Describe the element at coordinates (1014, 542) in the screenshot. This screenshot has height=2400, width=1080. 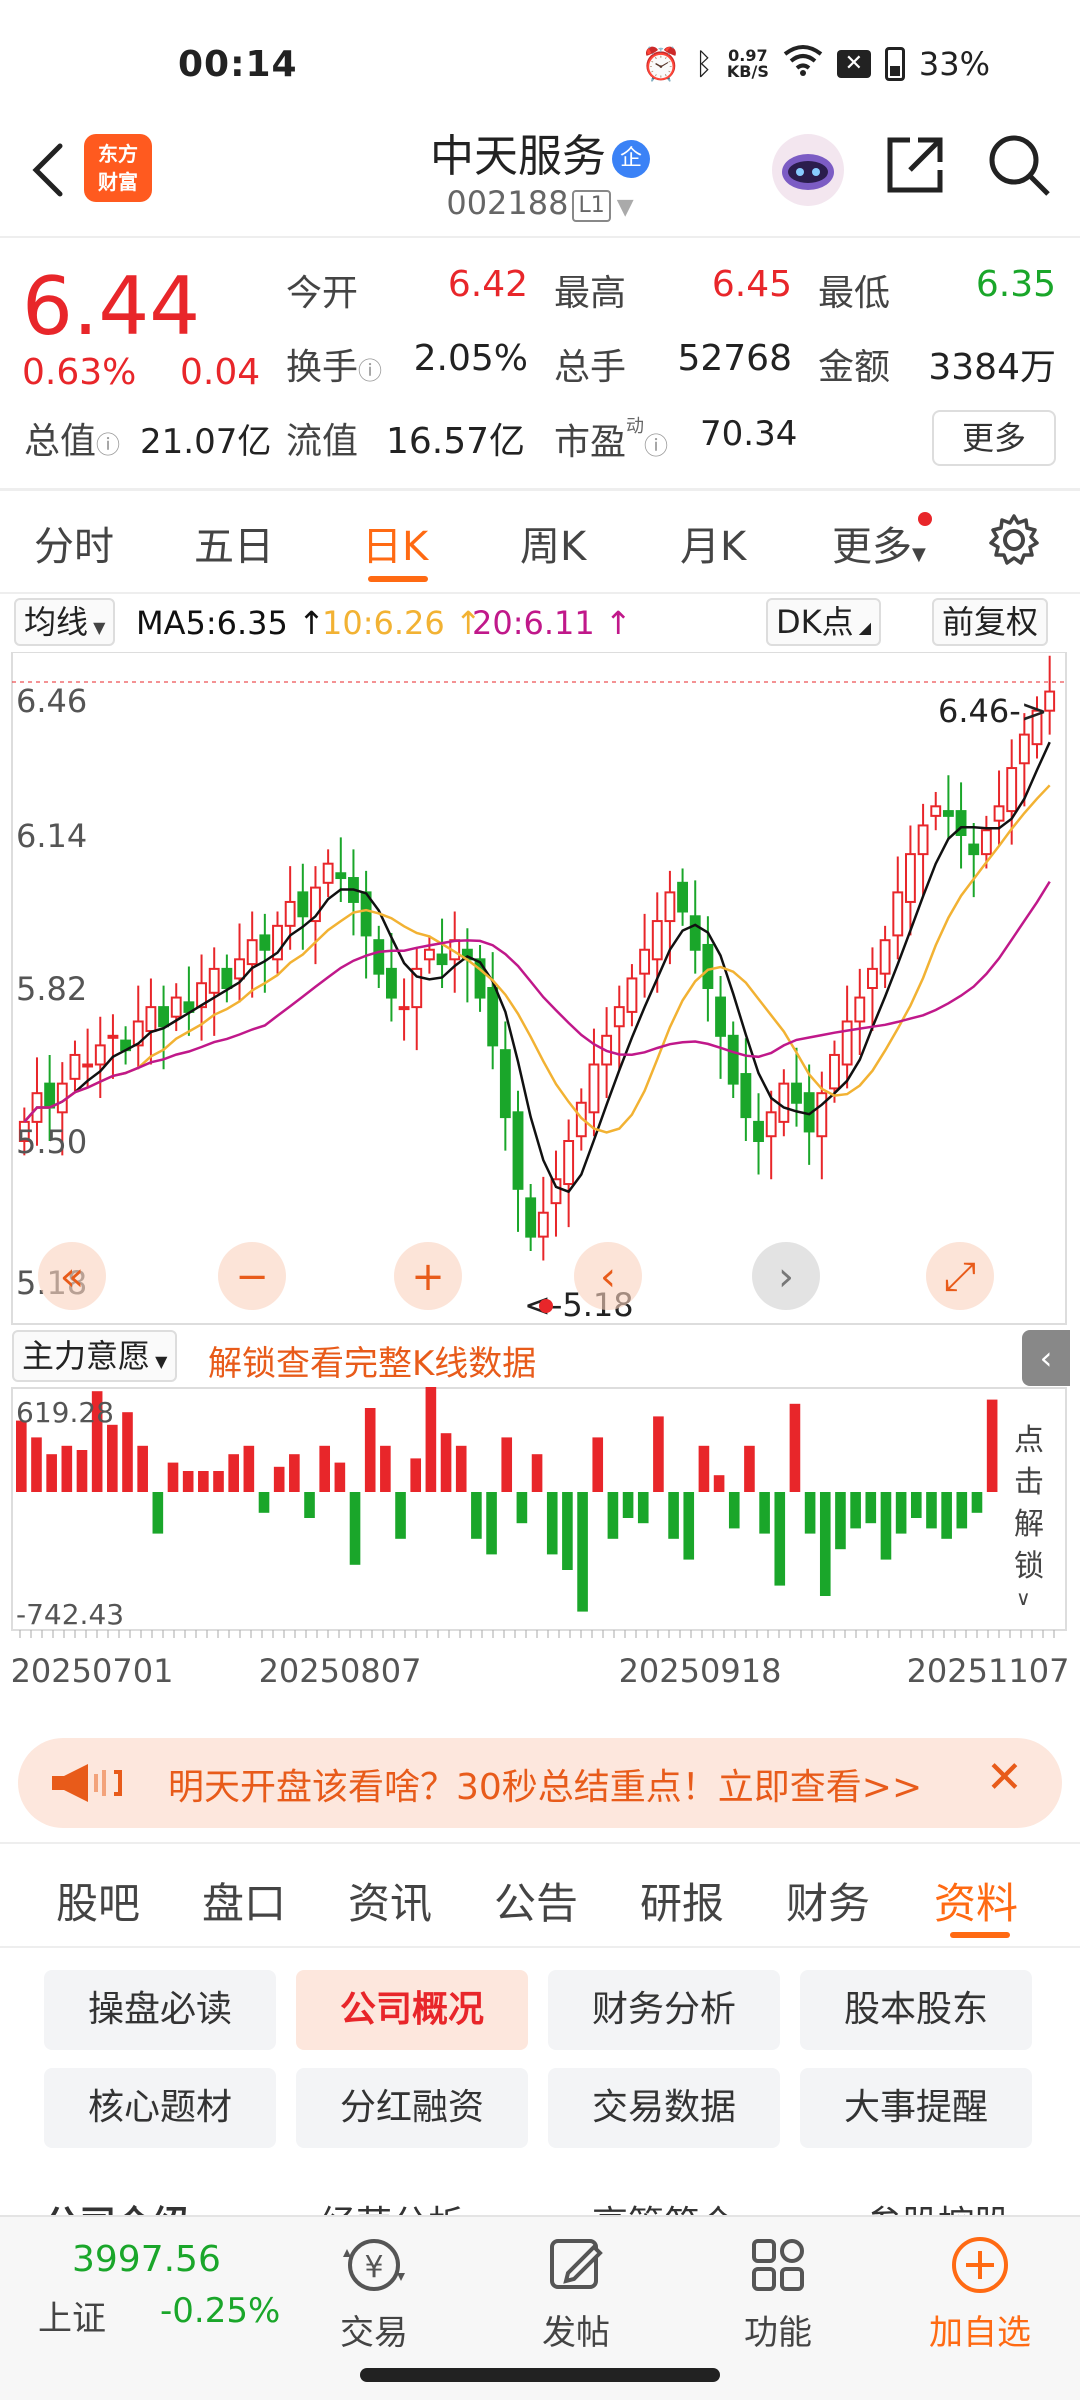
I see `settings-gear-icon` at that location.